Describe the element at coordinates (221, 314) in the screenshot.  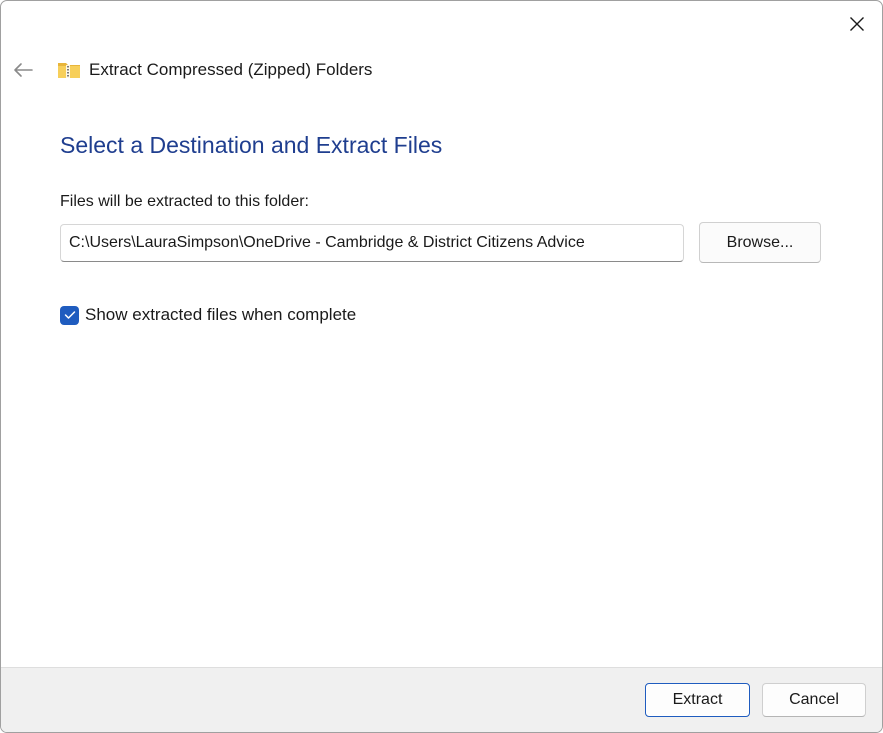
I see `show-files-label: Show extracted files when complete` at that location.